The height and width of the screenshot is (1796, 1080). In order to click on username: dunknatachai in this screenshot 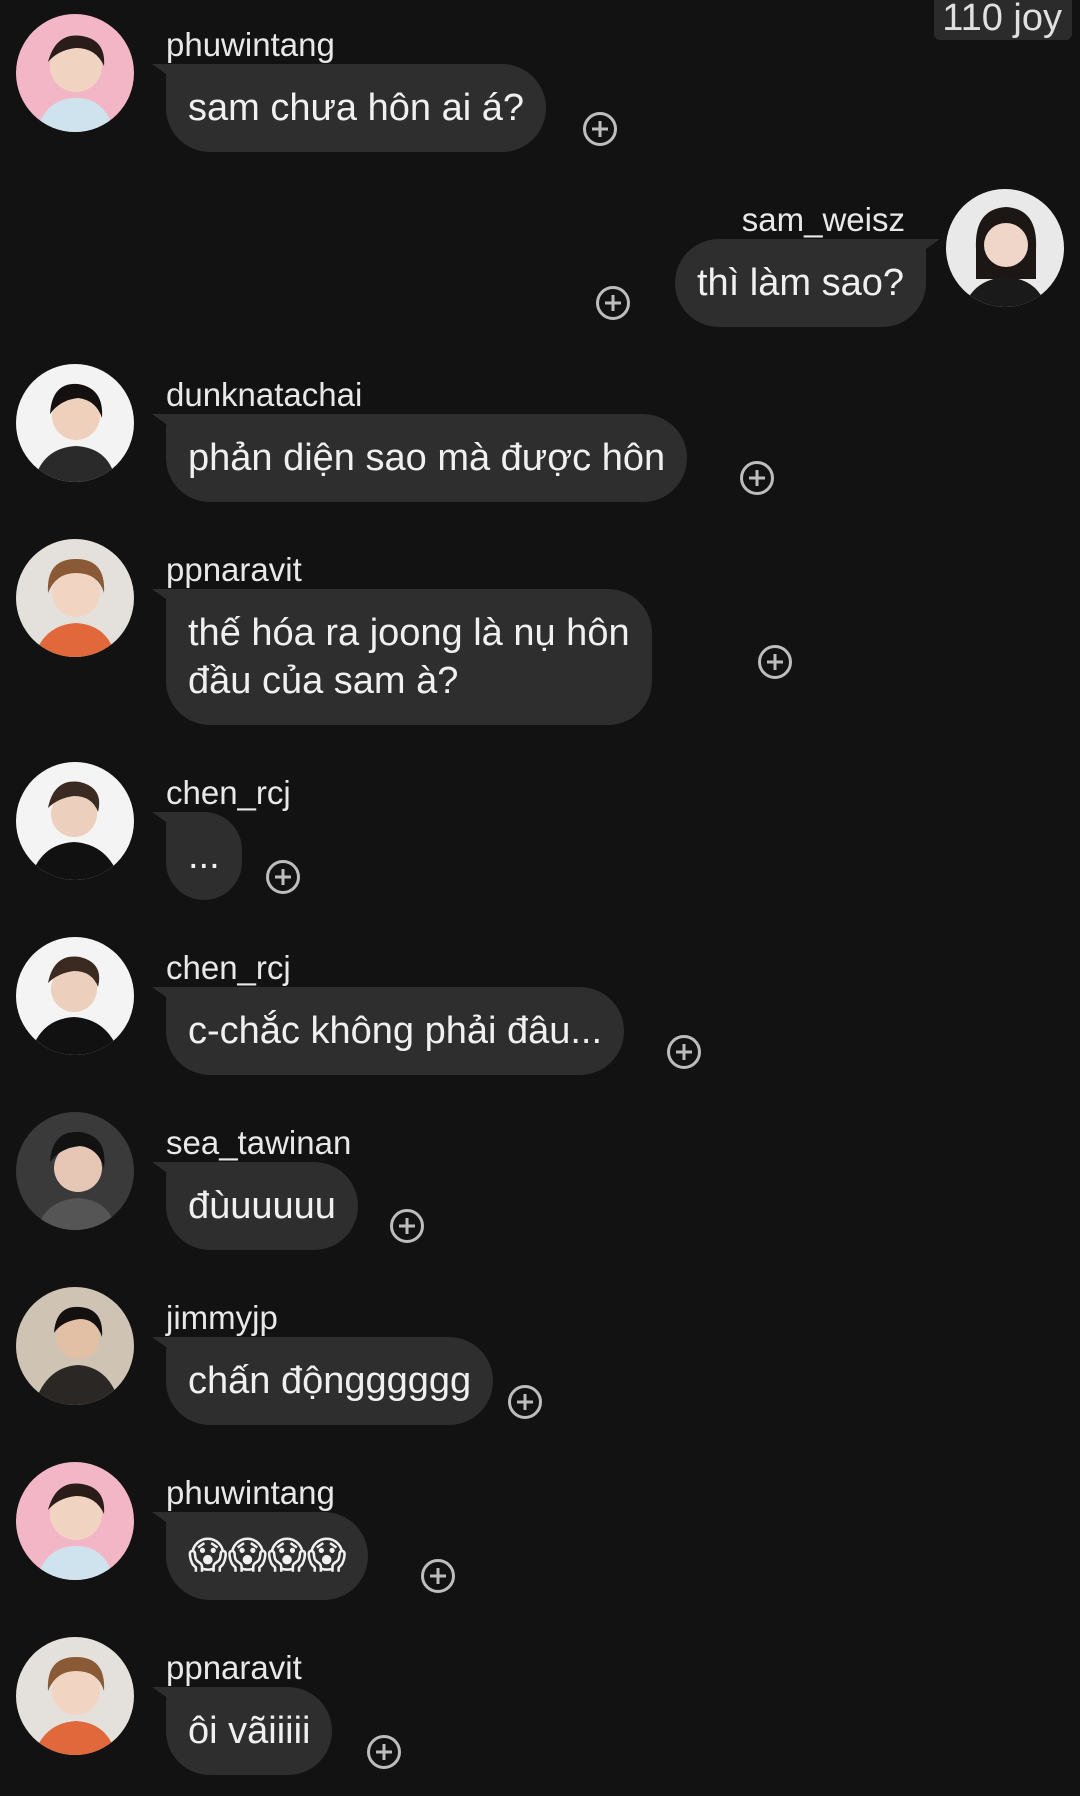, I will do `click(264, 394)`.